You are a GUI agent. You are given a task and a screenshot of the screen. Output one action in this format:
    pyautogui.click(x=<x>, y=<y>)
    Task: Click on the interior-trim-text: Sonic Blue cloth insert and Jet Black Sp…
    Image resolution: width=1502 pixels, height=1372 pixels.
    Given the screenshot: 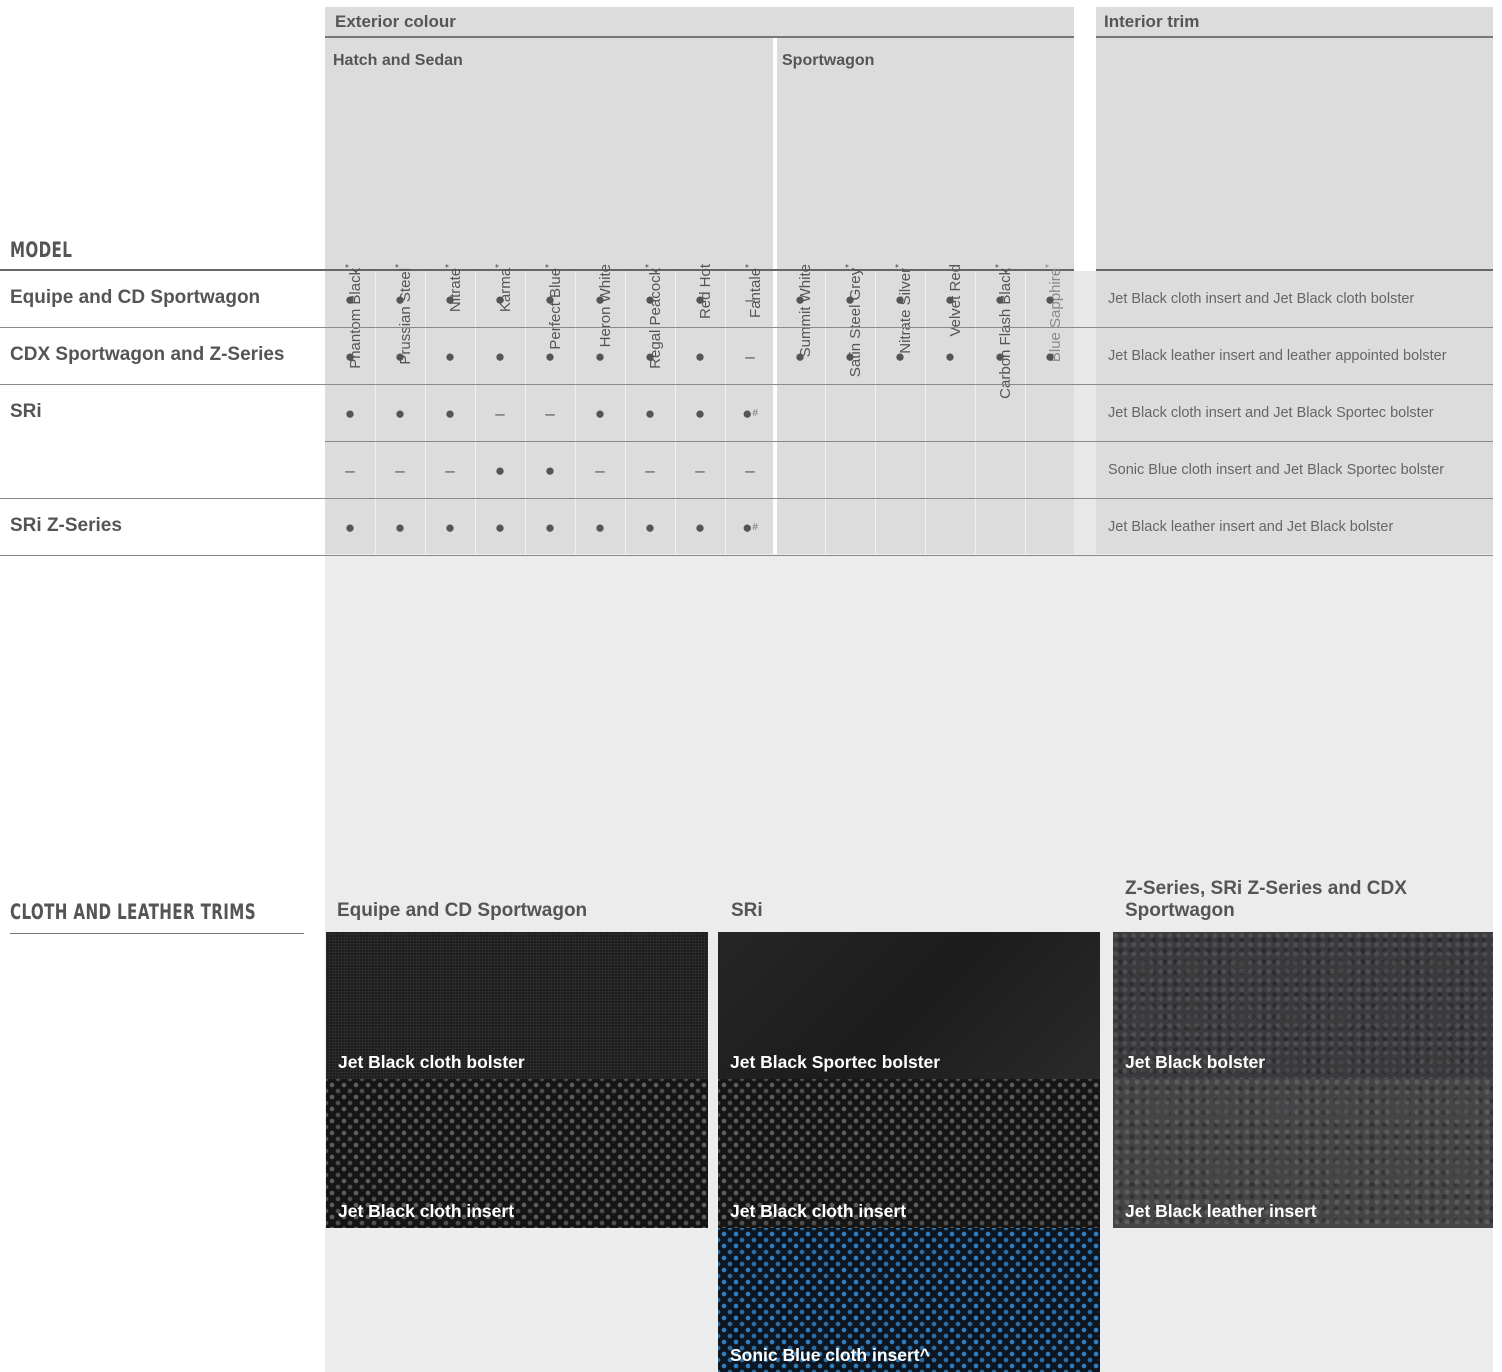 What is the action you would take?
    pyautogui.click(x=1276, y=470)
    